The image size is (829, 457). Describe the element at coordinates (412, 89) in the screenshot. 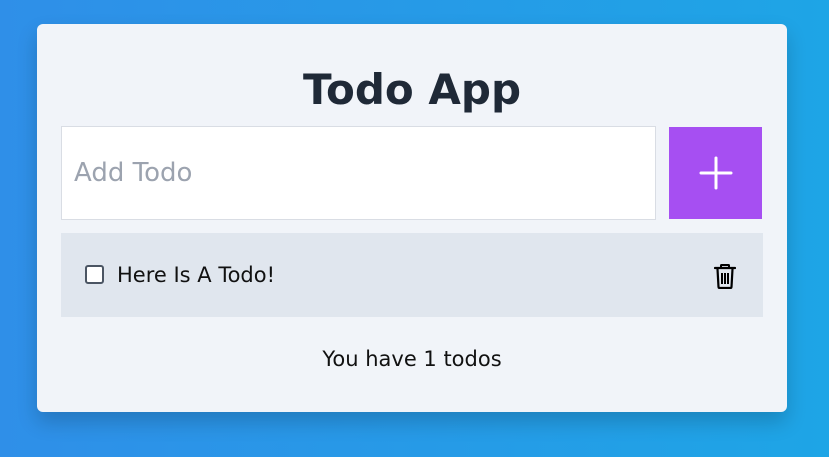

I see `page-title: Todo App` at that location.